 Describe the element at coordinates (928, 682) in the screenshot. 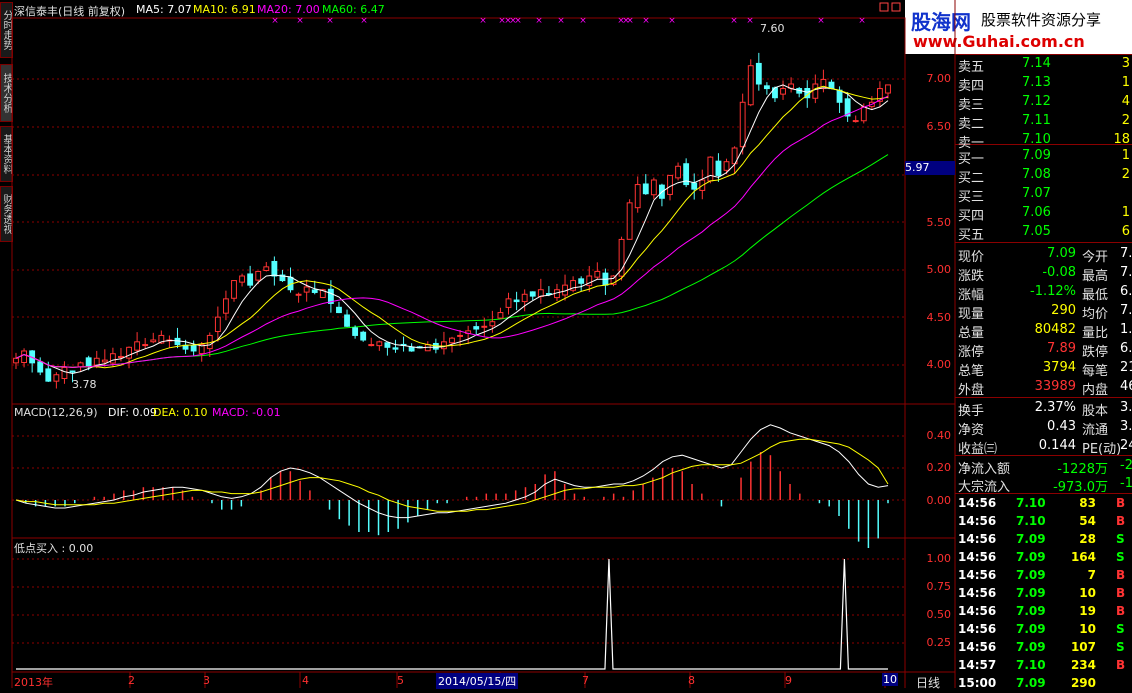

I see `period-label: 日线` at that location.